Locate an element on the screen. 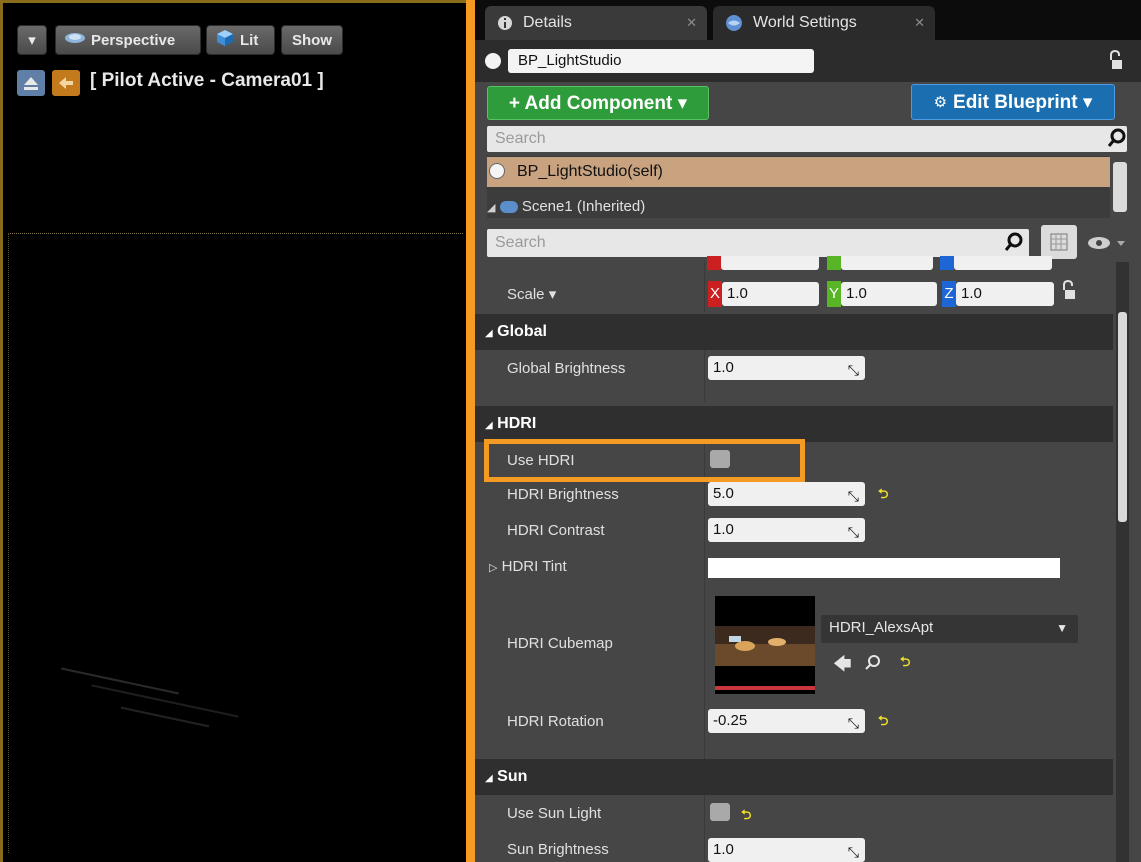 The height and width of the screenshot is (862, 1141). hdri-rotation-label: HDRI Rotation is located at coordinates (555, 721).